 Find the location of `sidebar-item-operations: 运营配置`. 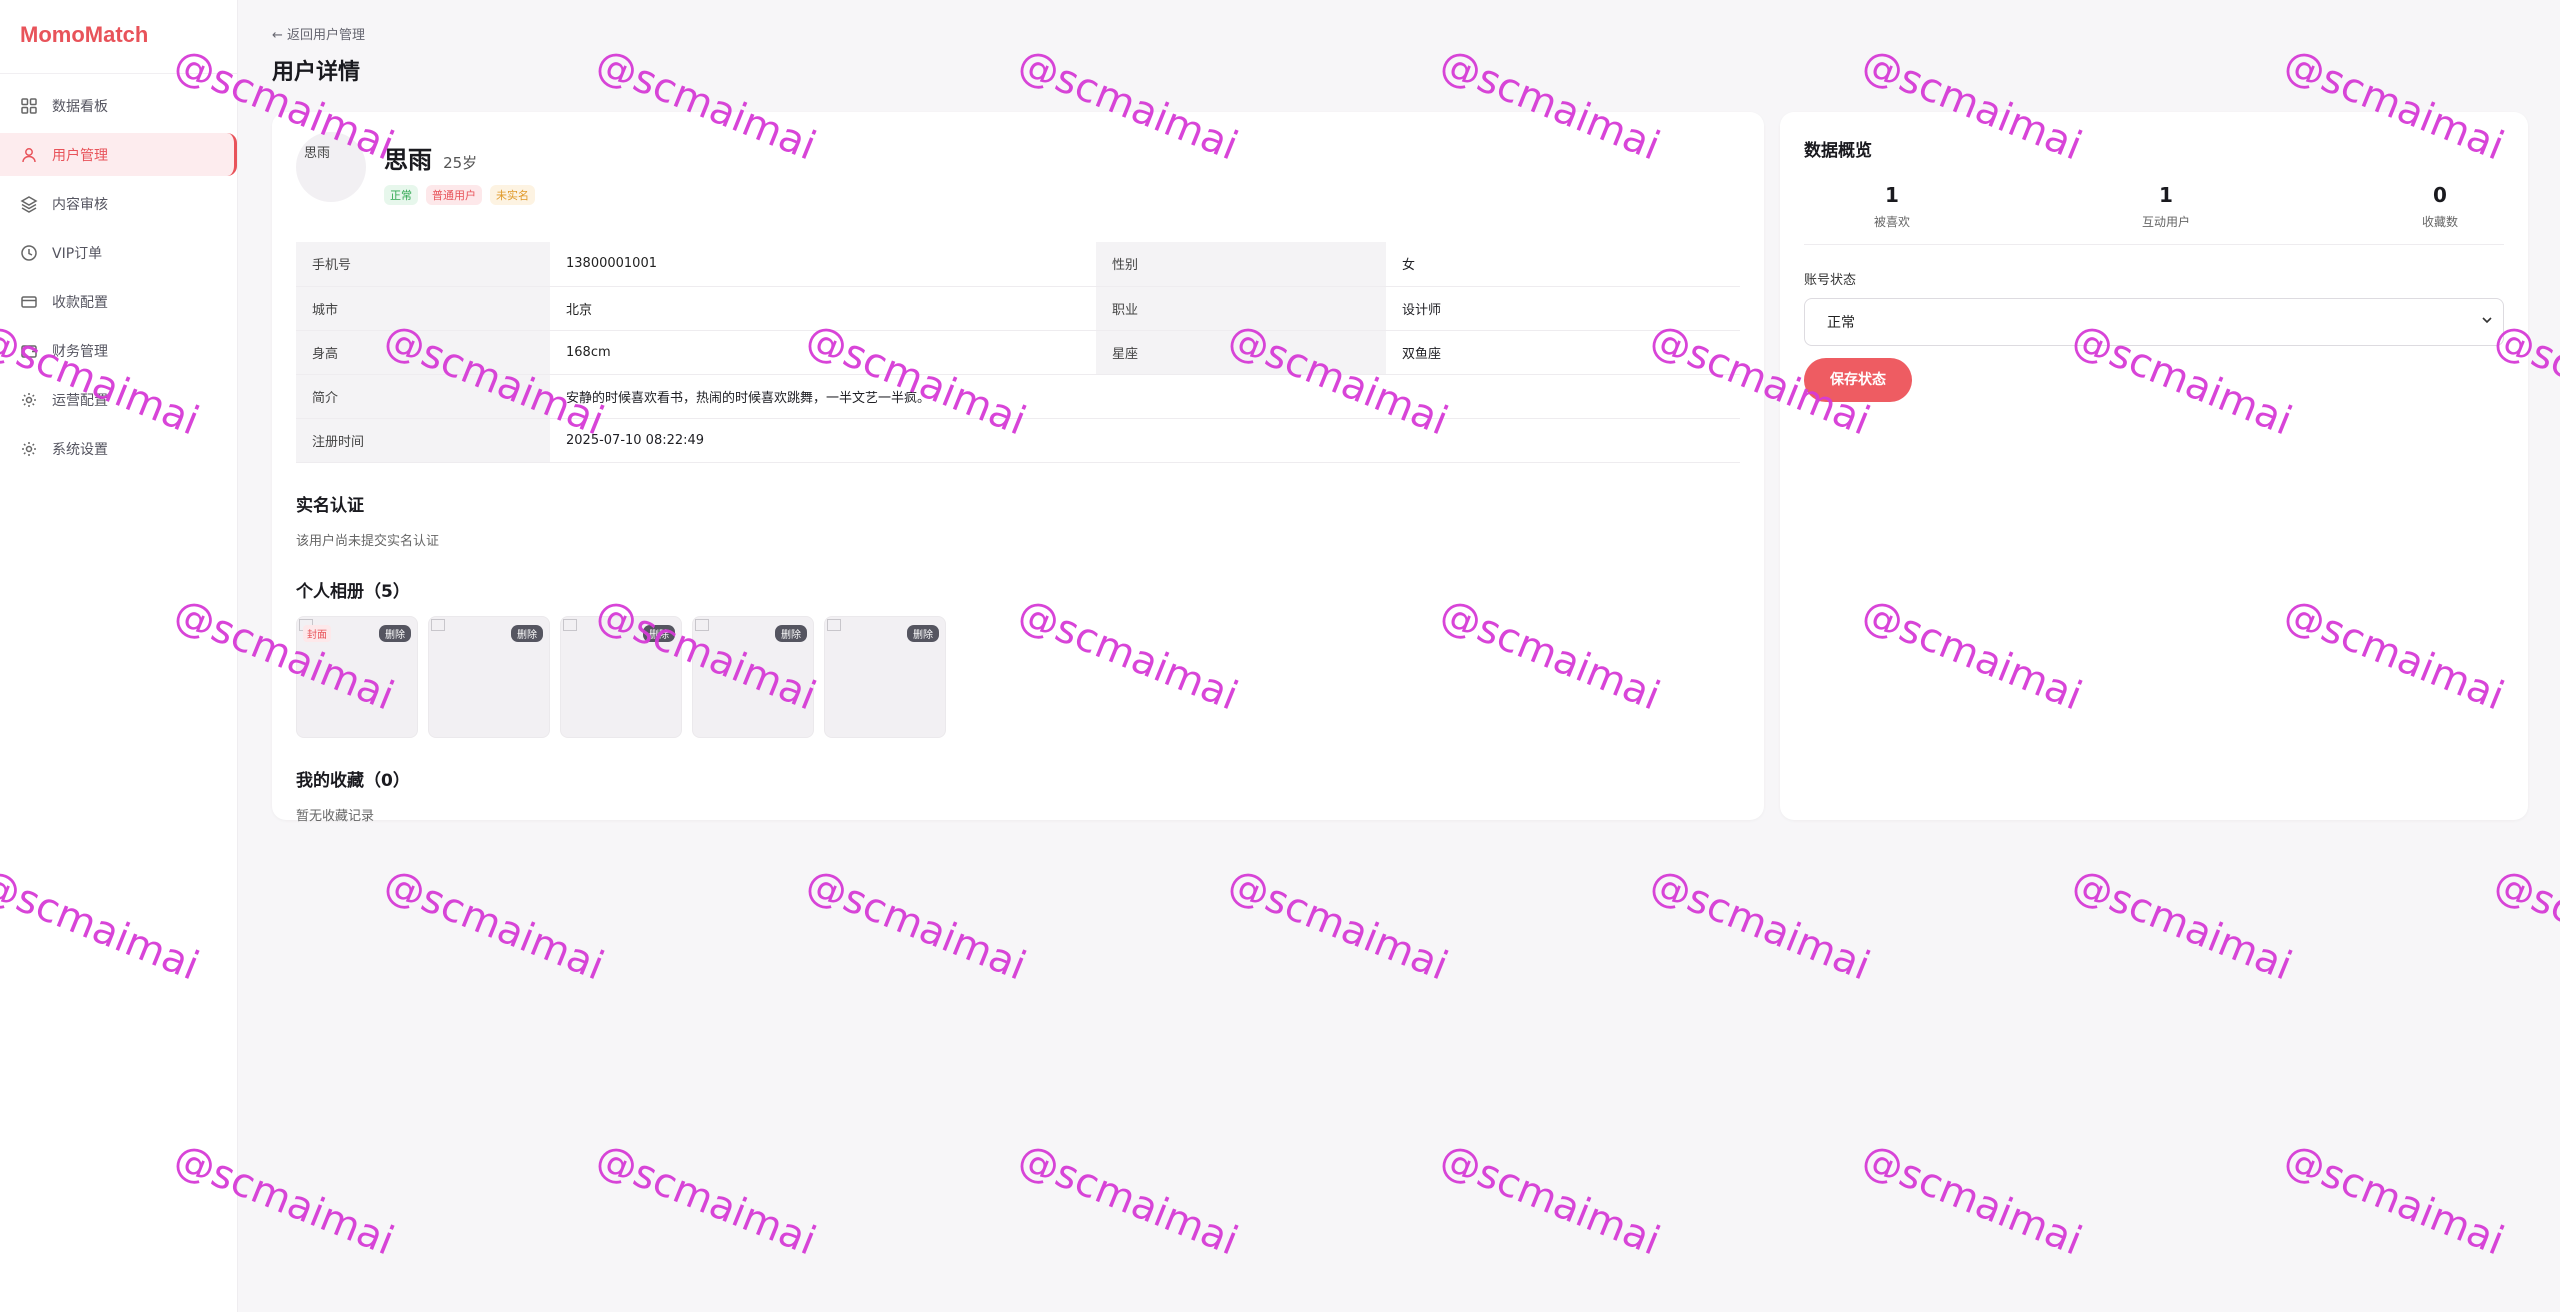

sidebar-item-operations: 运营配置 is located at coordinates (118, 399).